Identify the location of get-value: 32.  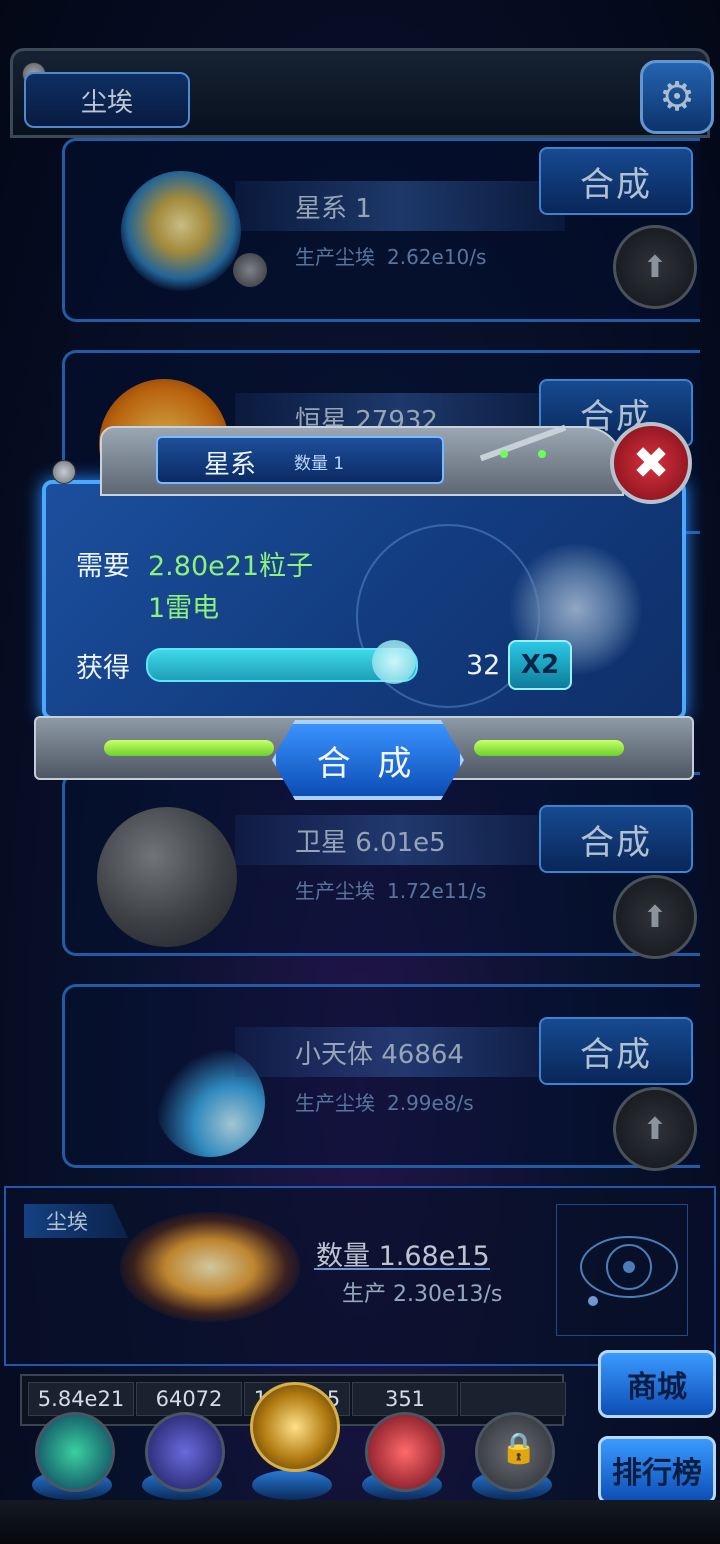
(483, 665).